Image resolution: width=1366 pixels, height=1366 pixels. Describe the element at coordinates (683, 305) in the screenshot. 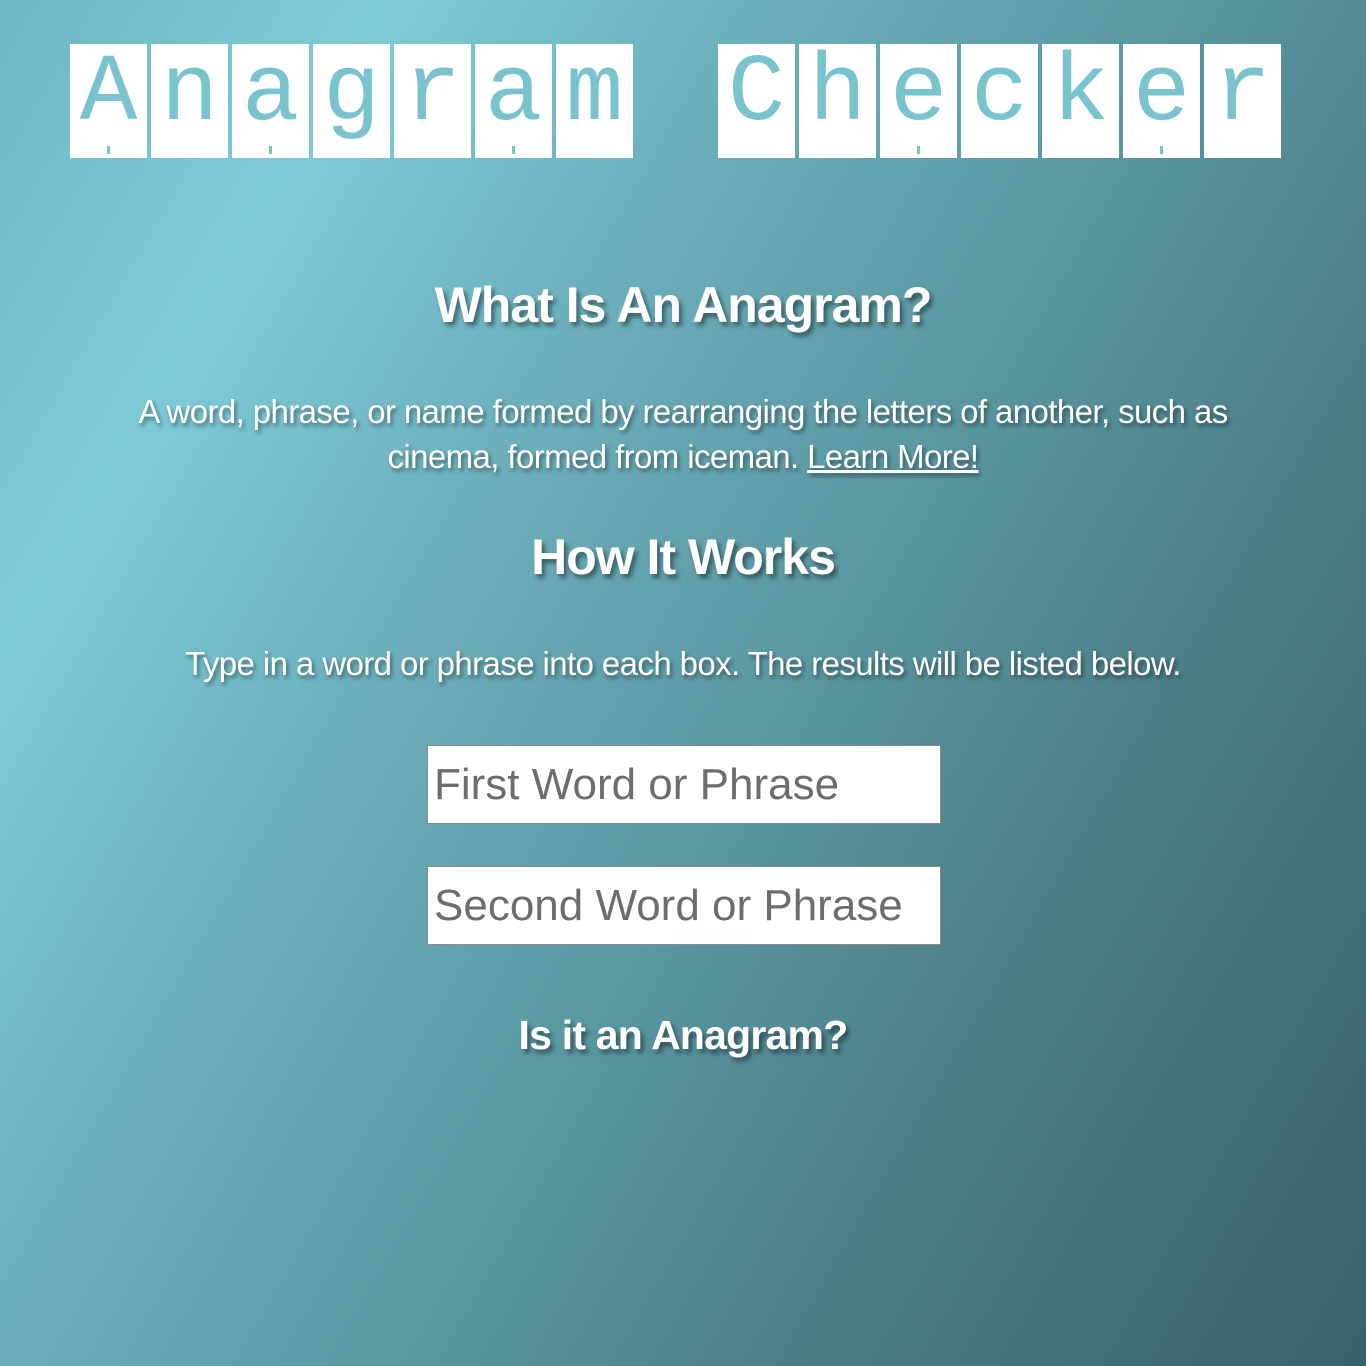

I see `about-heading: What Is An Anagram?` at that location.